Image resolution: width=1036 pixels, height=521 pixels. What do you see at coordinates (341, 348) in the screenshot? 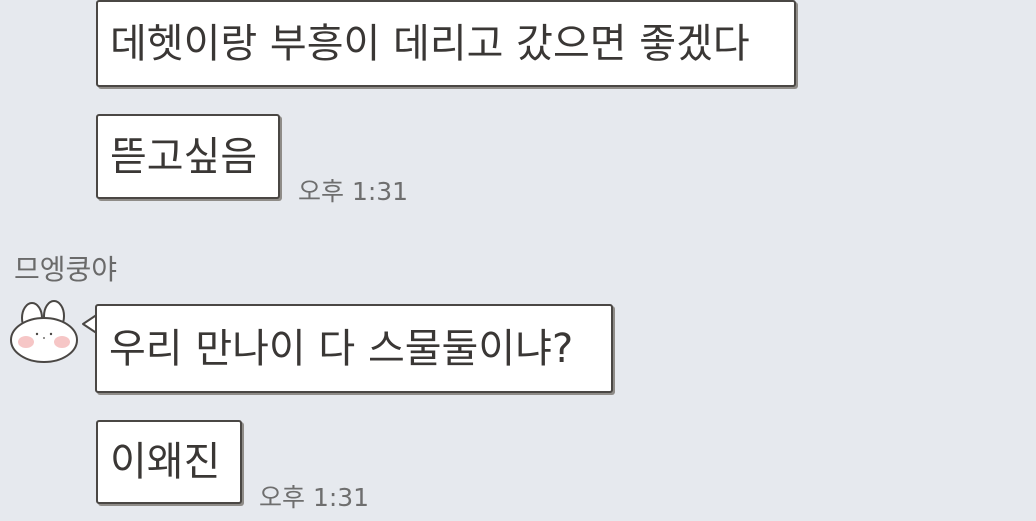
I see `message-text: 우리 만나이 다 스물둘이냐?` at bounding box center [341, 348].